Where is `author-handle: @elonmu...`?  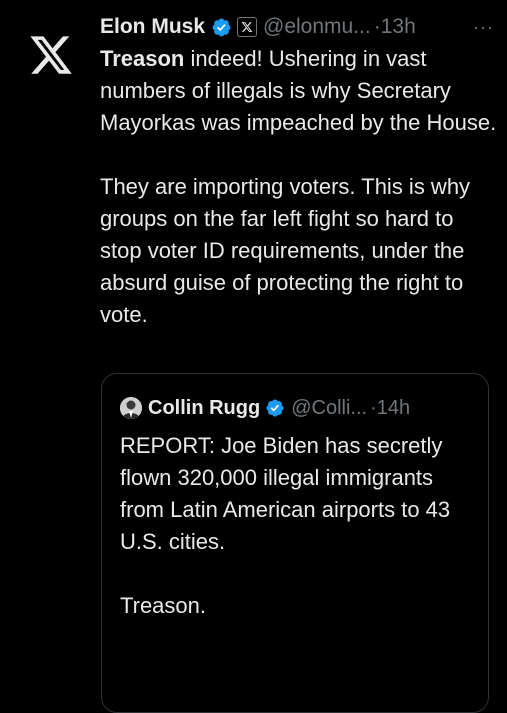 author-handle: @elonmu... is located at coordinates (317, 27).